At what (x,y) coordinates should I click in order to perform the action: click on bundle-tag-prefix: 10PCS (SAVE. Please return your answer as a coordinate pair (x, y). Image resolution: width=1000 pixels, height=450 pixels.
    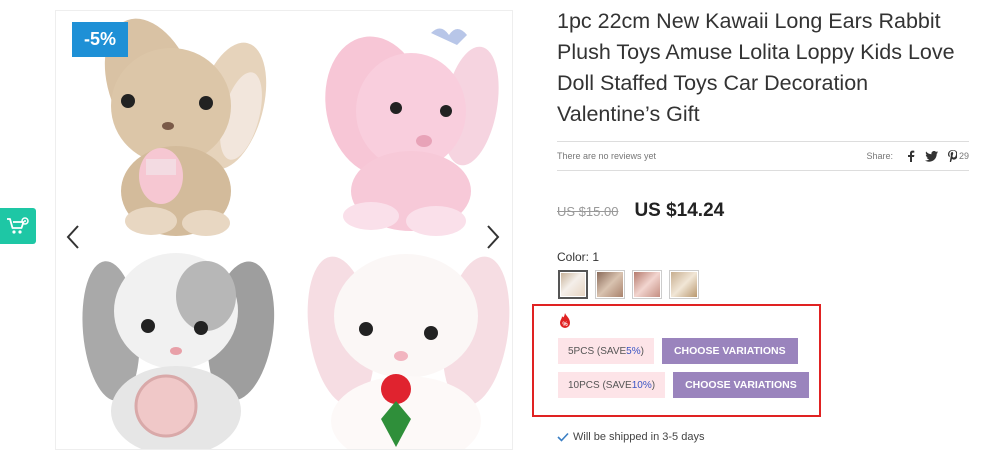
    Looking at the image, I should click on (600, 385).